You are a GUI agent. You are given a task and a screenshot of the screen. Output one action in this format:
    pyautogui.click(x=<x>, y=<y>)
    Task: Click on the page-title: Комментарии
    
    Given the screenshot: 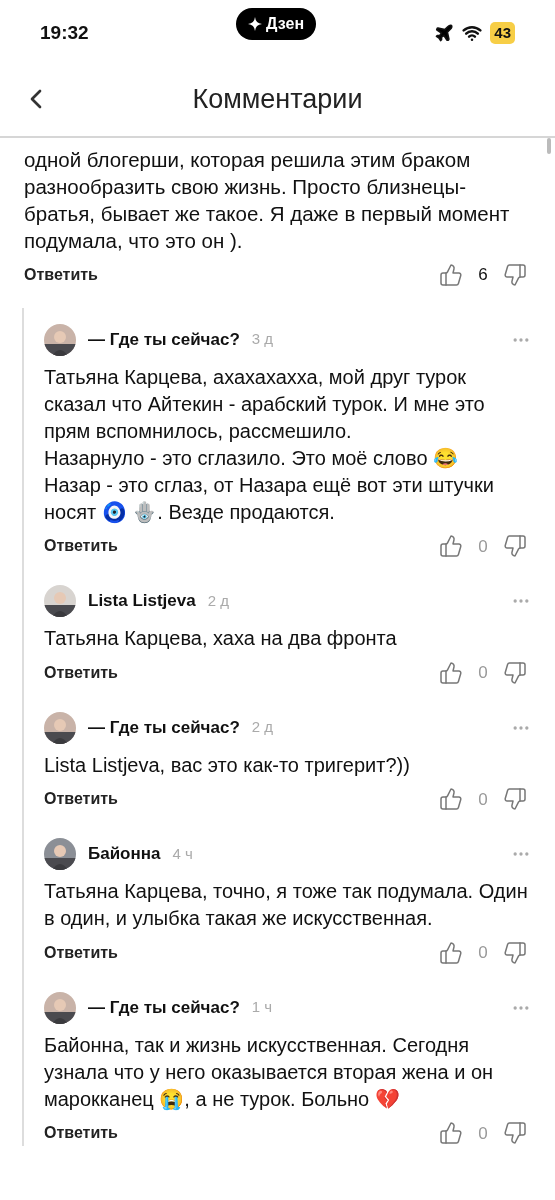 What is the action you would take?
    pyautogui.click(x=277, y=99)
    